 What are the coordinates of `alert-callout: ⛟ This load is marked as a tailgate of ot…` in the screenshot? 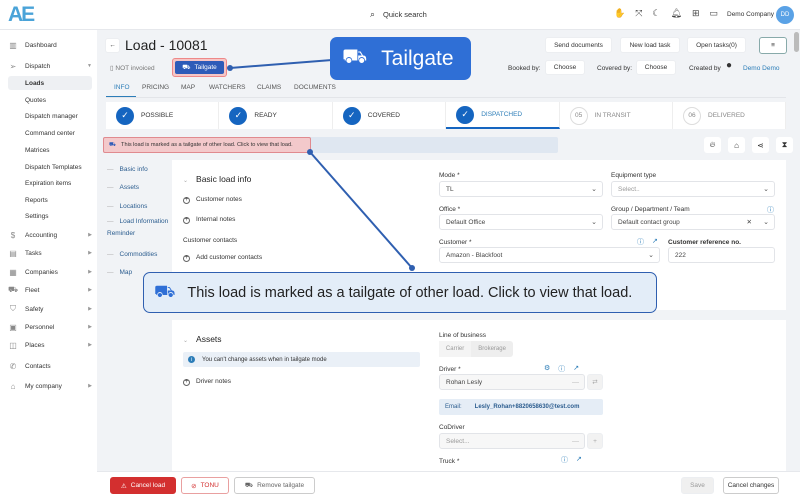 It's located at (400, 292).